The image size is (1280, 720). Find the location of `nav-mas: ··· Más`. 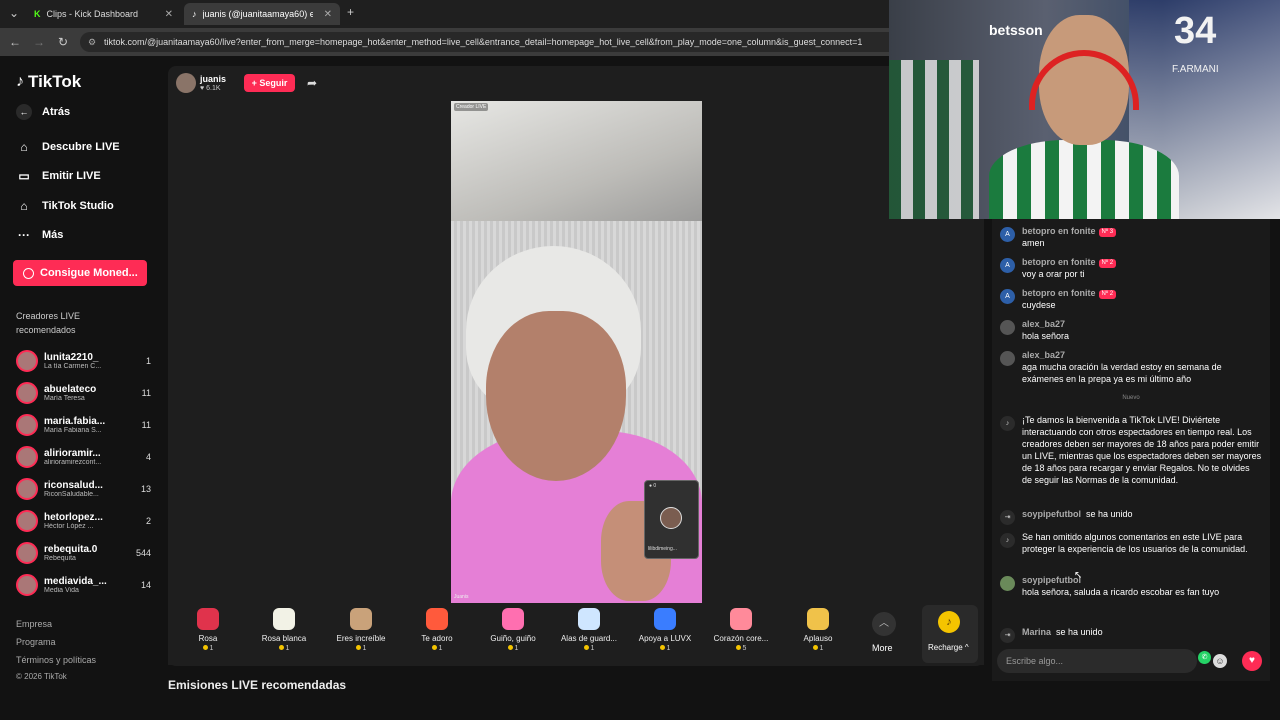

nav-mas: ··· Más is located at coordinates (39, 235).